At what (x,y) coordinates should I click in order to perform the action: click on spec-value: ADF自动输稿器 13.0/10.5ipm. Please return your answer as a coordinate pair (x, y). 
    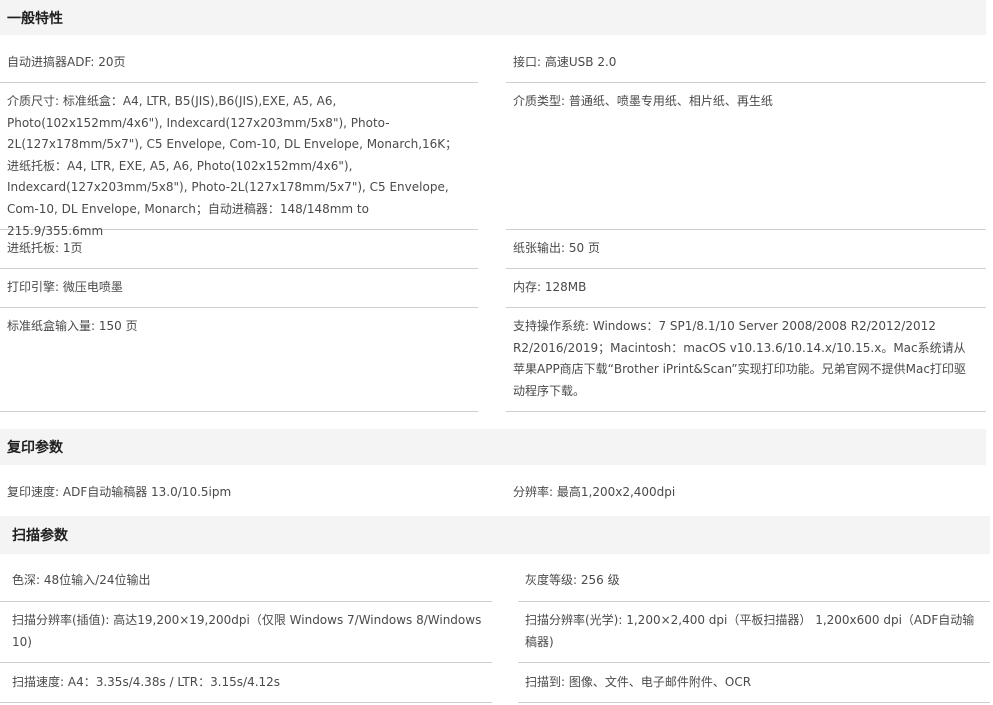
    Looking at the image, I should click on (147, 492).